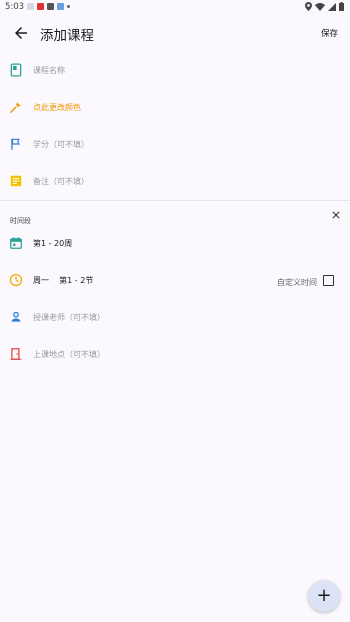 The image size is (350, 622). What do you see at coordinates (175, 71) in the screenshot?
I see `course-name-row: 课程名称` at bounding box center [175, 71].